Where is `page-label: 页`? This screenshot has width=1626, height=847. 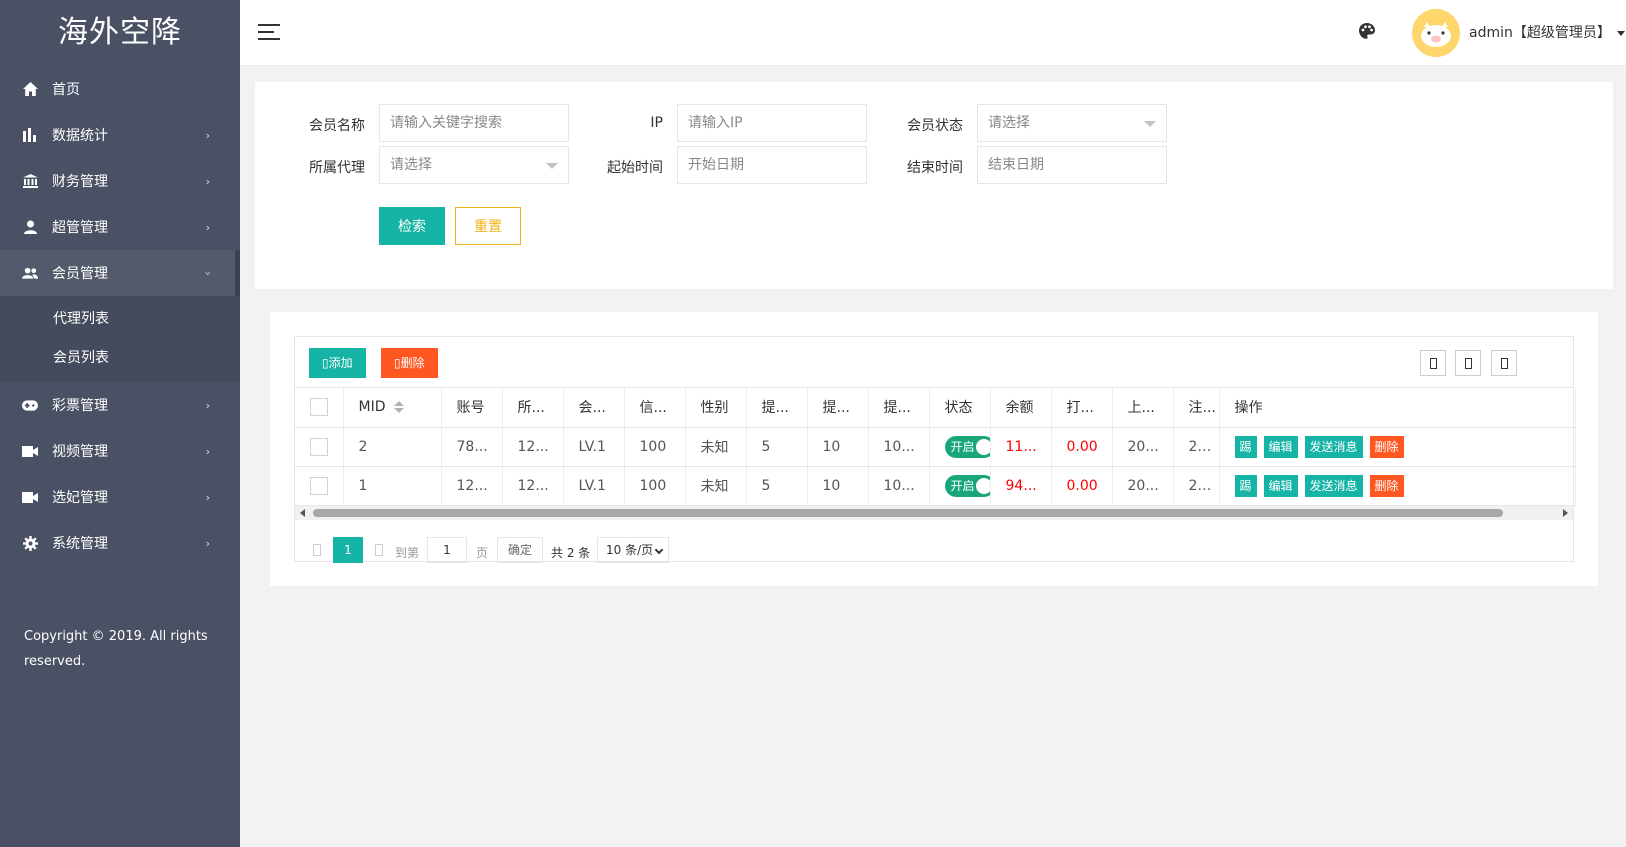
page-label: 页 is located at coordinates (482, 552).